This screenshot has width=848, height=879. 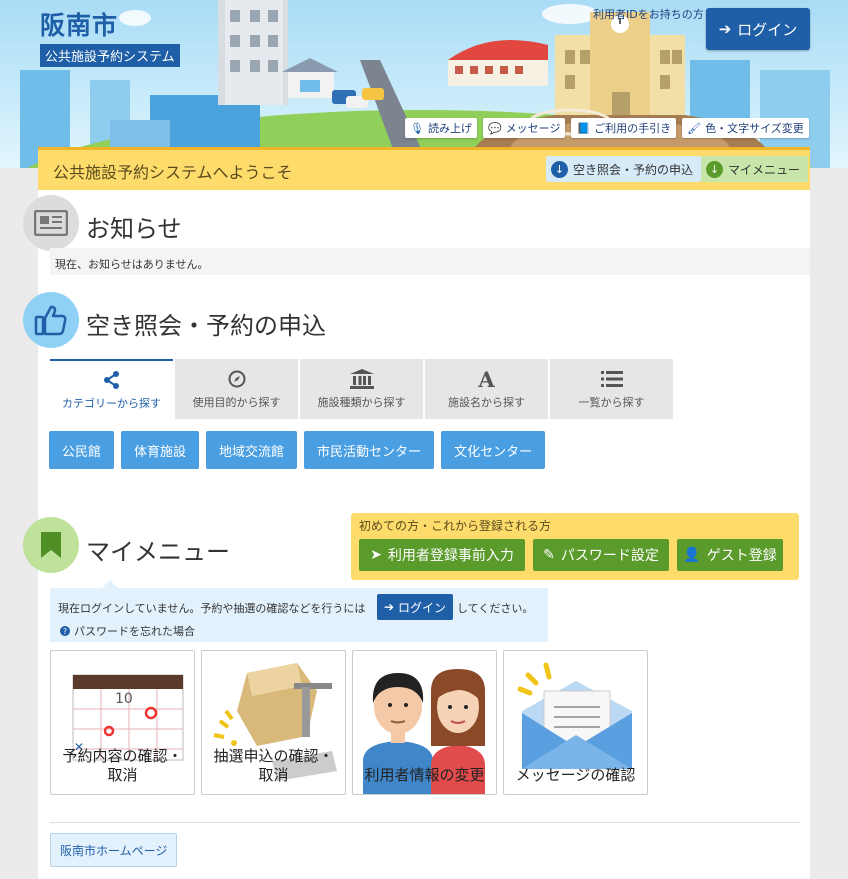 I want to click on microphone-icon: 🎙, so click(x=417, y=128).